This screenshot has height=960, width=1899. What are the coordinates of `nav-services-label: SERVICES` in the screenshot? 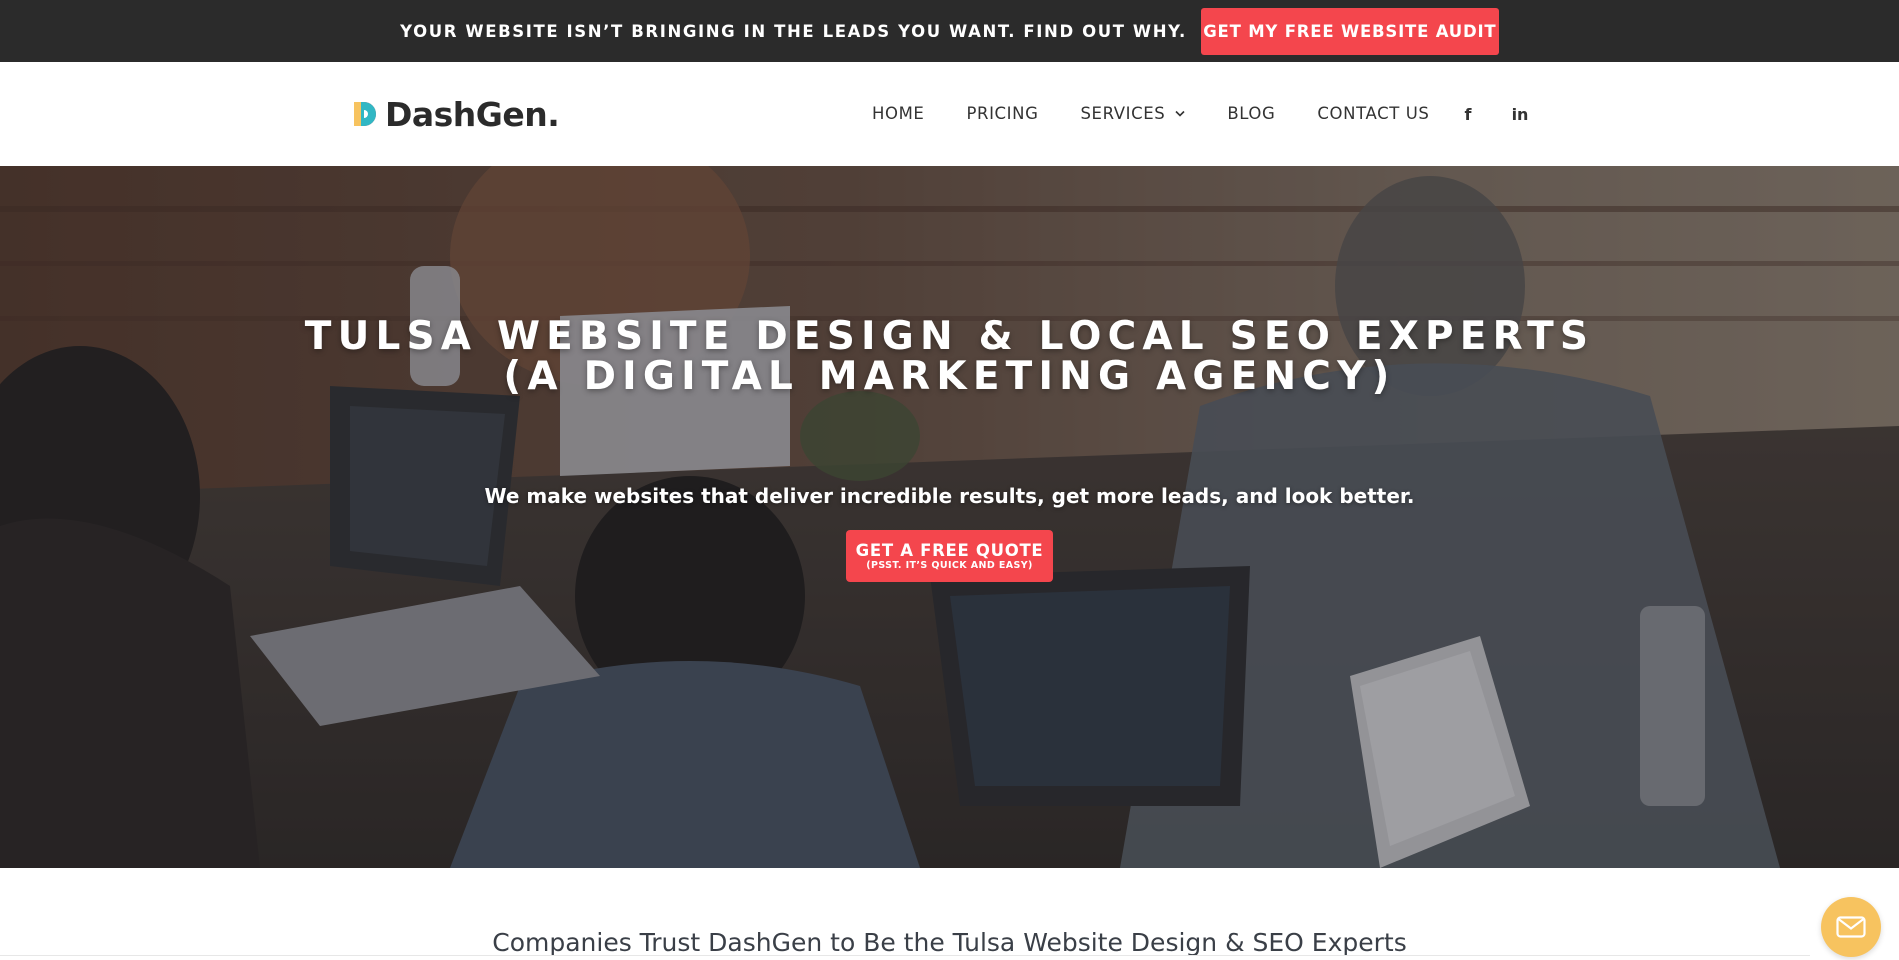 It's located at (1123, 113).